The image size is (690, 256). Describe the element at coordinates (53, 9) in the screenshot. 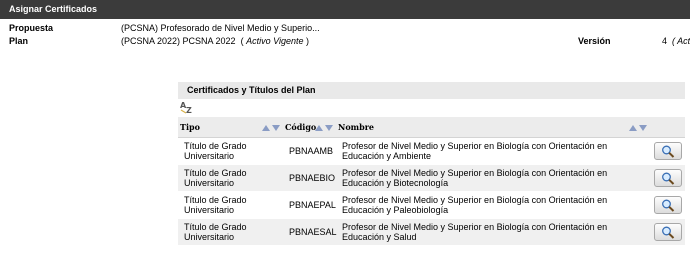

I see `window-title: Asignar Certificados` at that location.